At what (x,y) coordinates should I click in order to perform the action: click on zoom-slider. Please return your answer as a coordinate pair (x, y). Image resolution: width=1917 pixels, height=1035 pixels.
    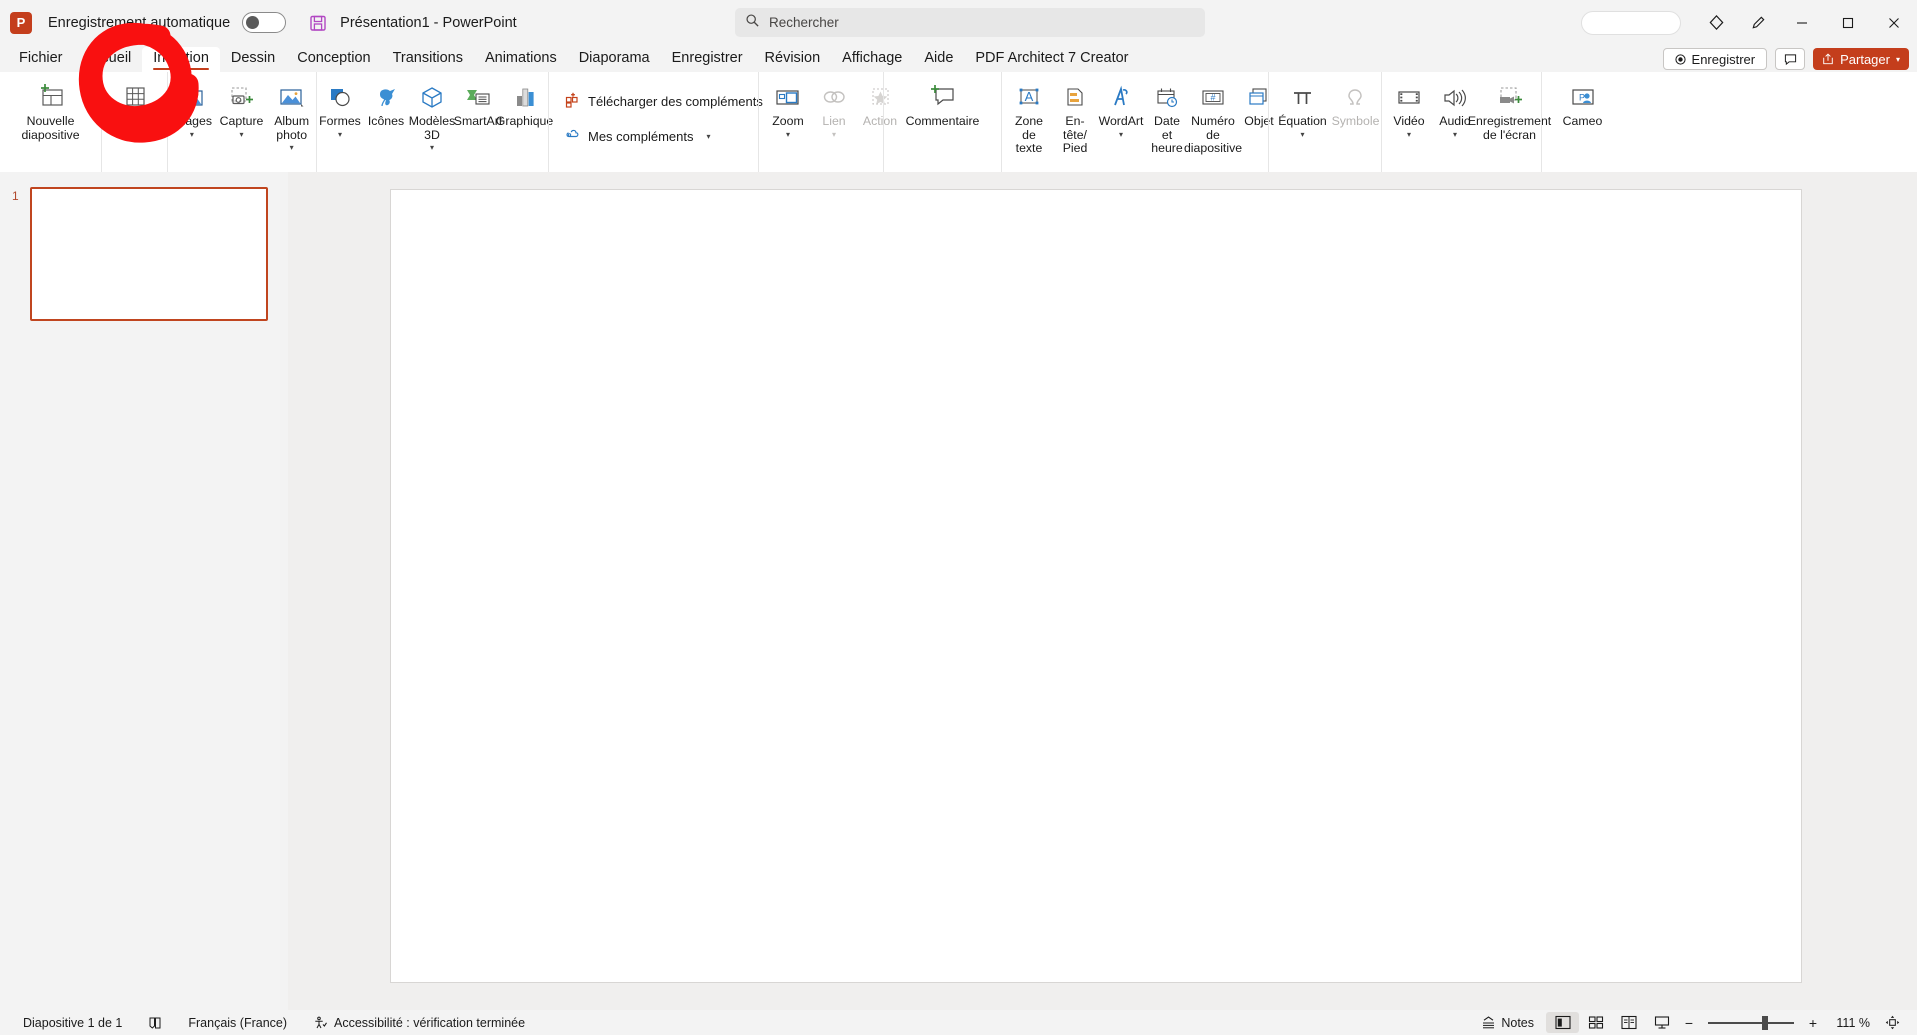
    Looking at the image, I should click on (1751, 1022).